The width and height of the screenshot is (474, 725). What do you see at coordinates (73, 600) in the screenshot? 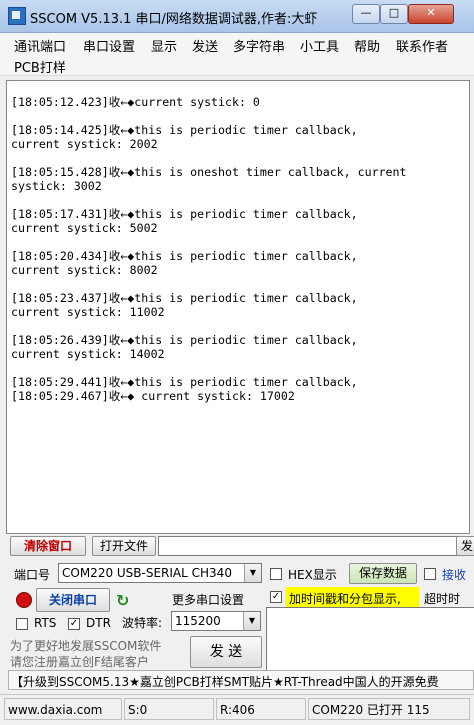
I see `close-port-button: 关闭串口` at bounding box center [73, 600].